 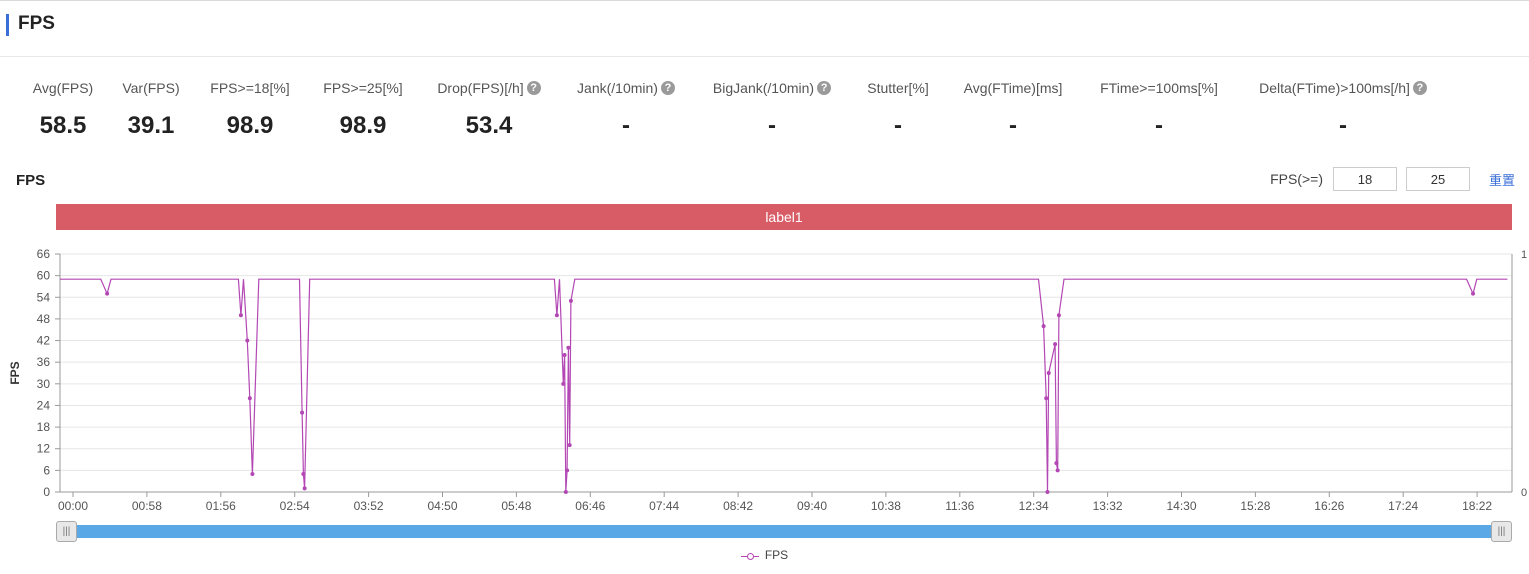 What do you see at coordinates (73, 506) in the screenshot?
I see `x-tick-label: 00:00` at bounding box center [73, 506].